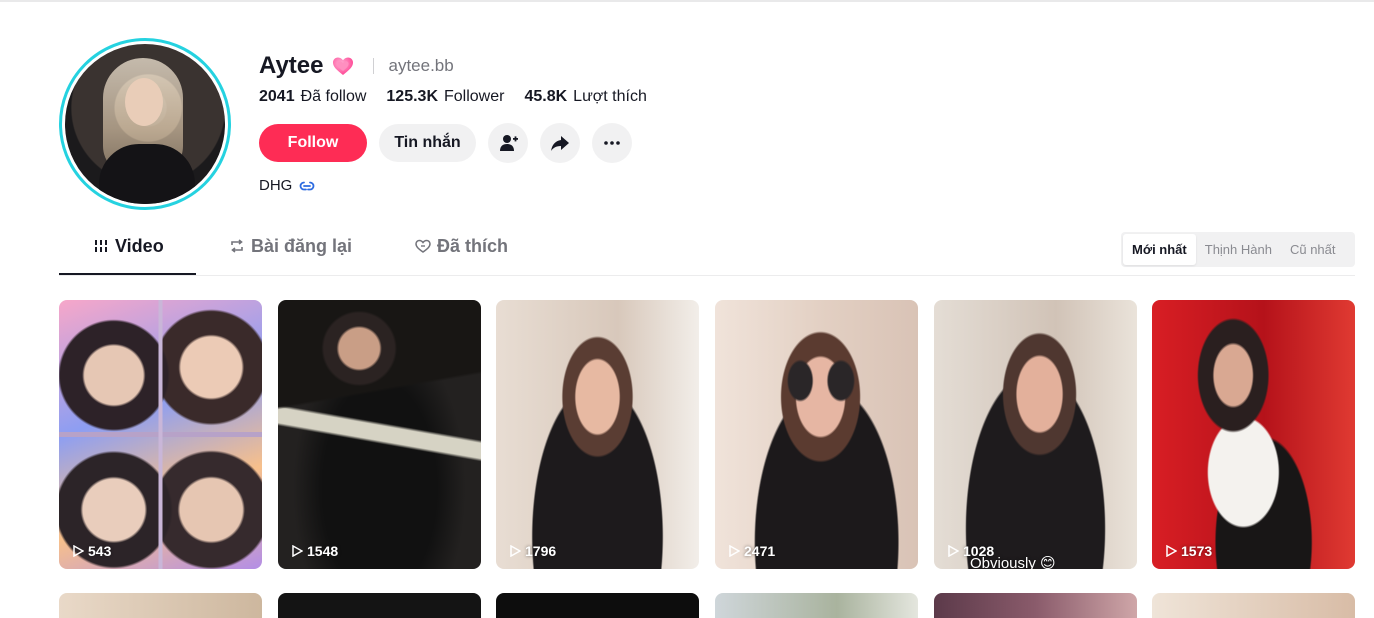 The height and width of the screenshot is (618, 1374). I want to click on profile-bio: DHG, so click(287, 185).